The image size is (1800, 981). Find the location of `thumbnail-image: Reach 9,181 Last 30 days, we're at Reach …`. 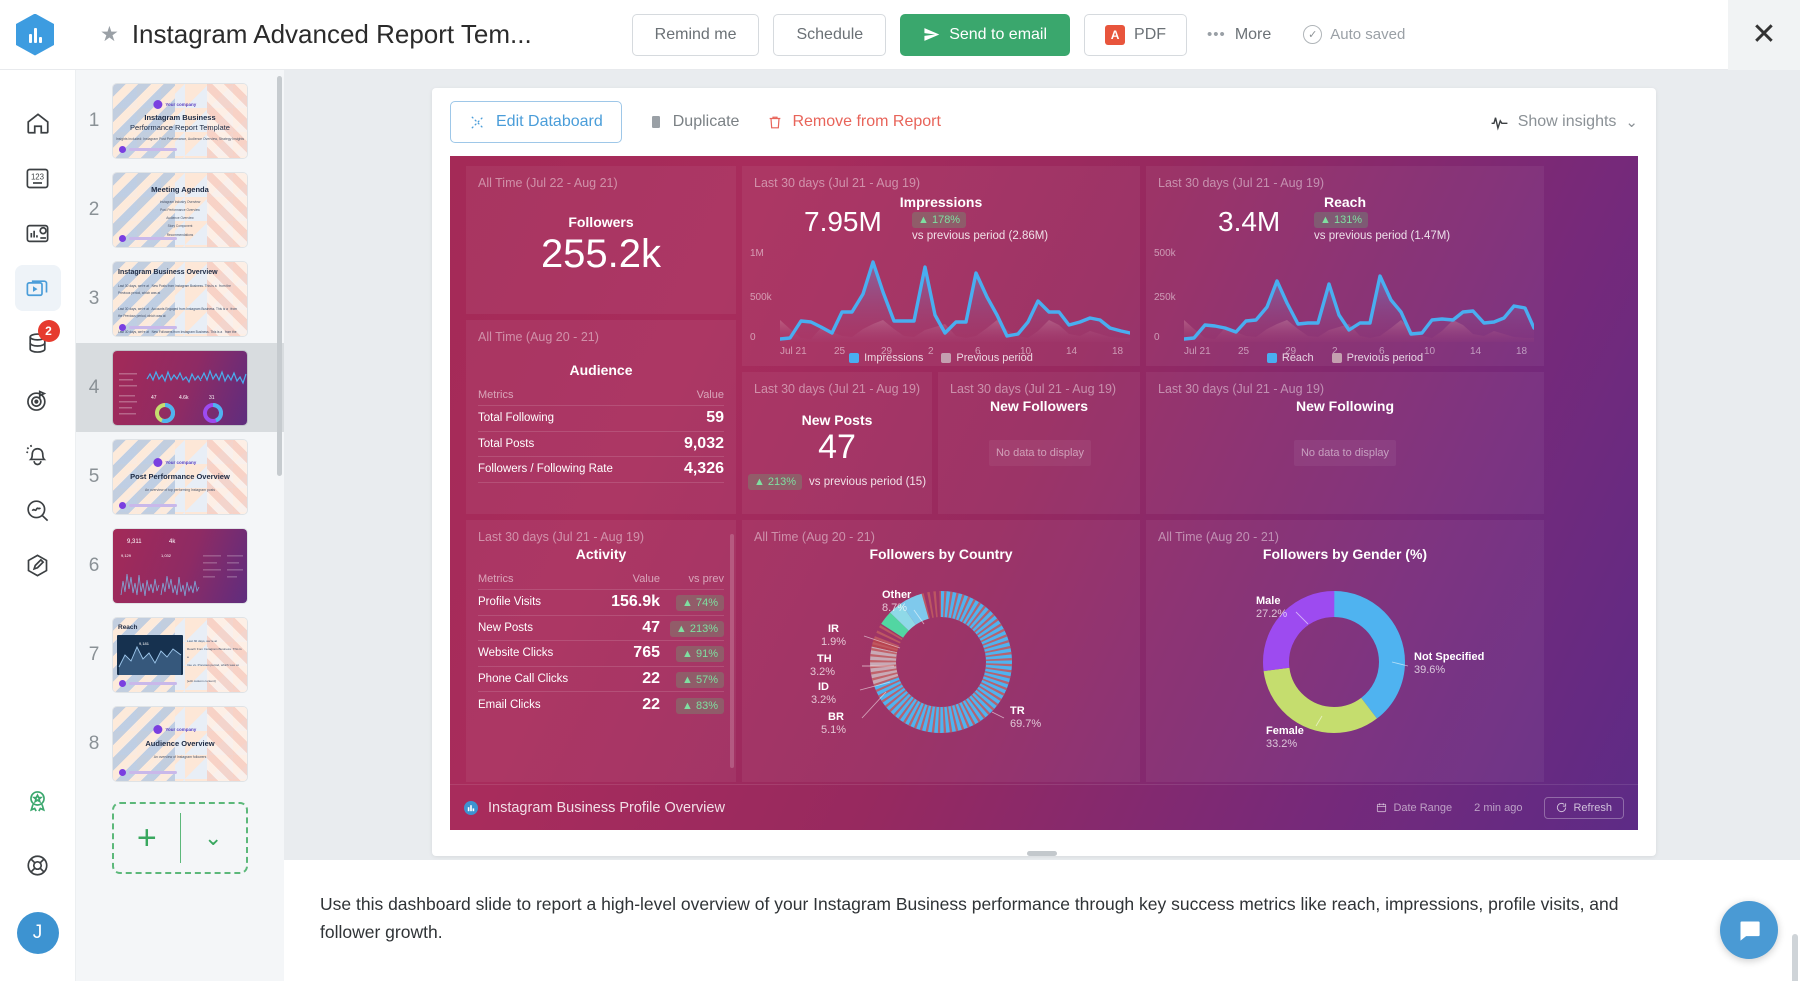

thumbnail-image: Reach 9,181 Last 30 days, we're at Reach … is located at coordinates (180, 654).